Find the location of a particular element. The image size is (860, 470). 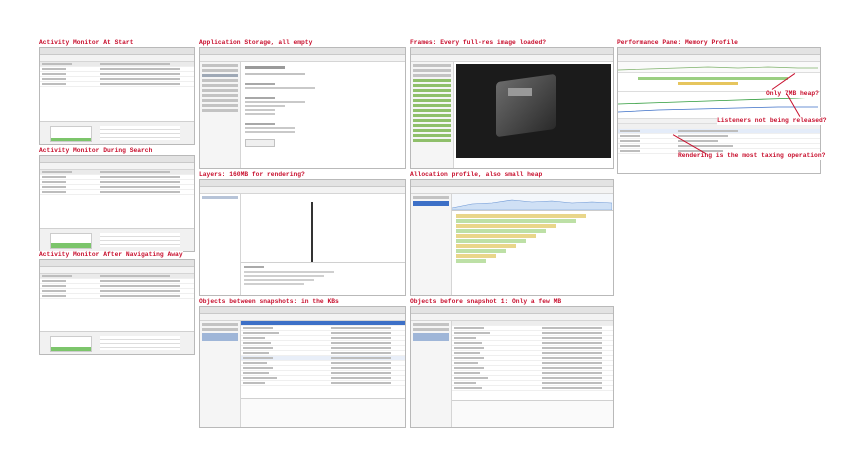

panel-title: Activity Monitor After Navigating Away is located at coordinates (111, 255).